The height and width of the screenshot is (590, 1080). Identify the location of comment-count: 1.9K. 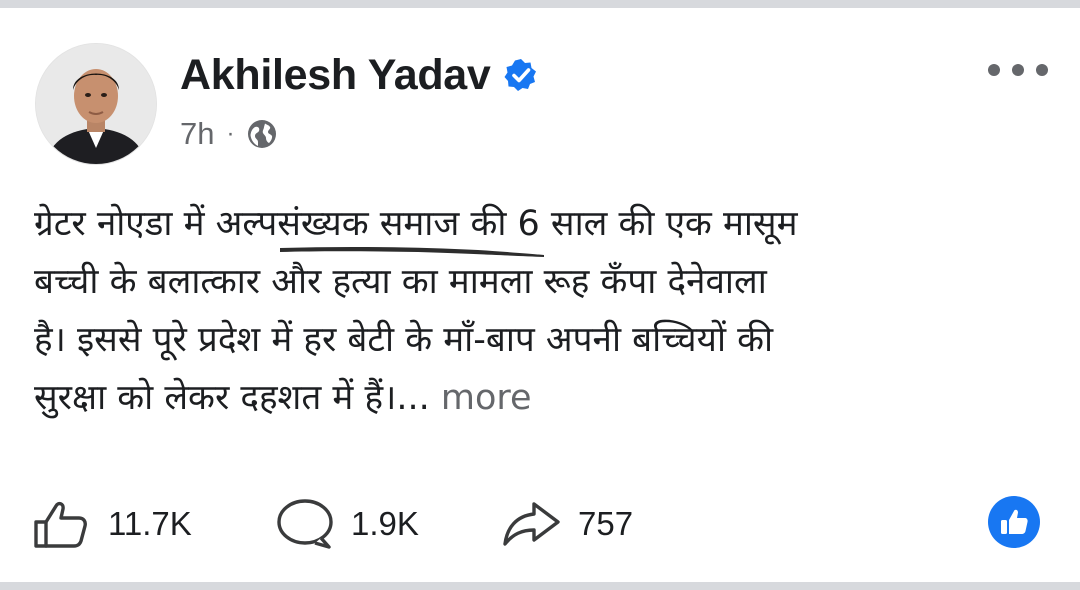
(385, 523).